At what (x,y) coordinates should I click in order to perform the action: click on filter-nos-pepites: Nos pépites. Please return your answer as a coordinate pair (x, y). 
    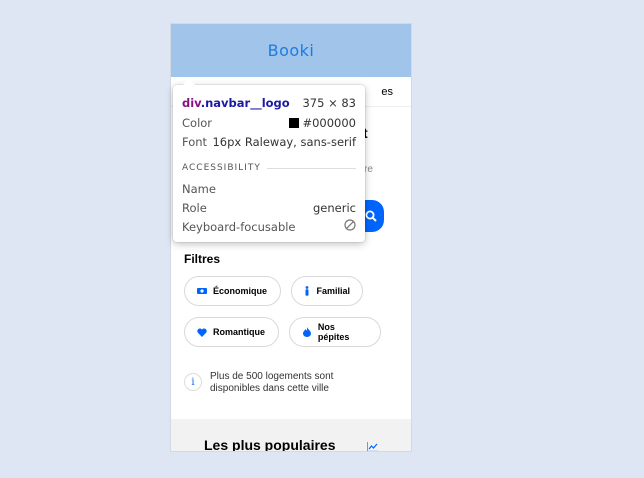
    Looking at the image, I should click on (335, 332).